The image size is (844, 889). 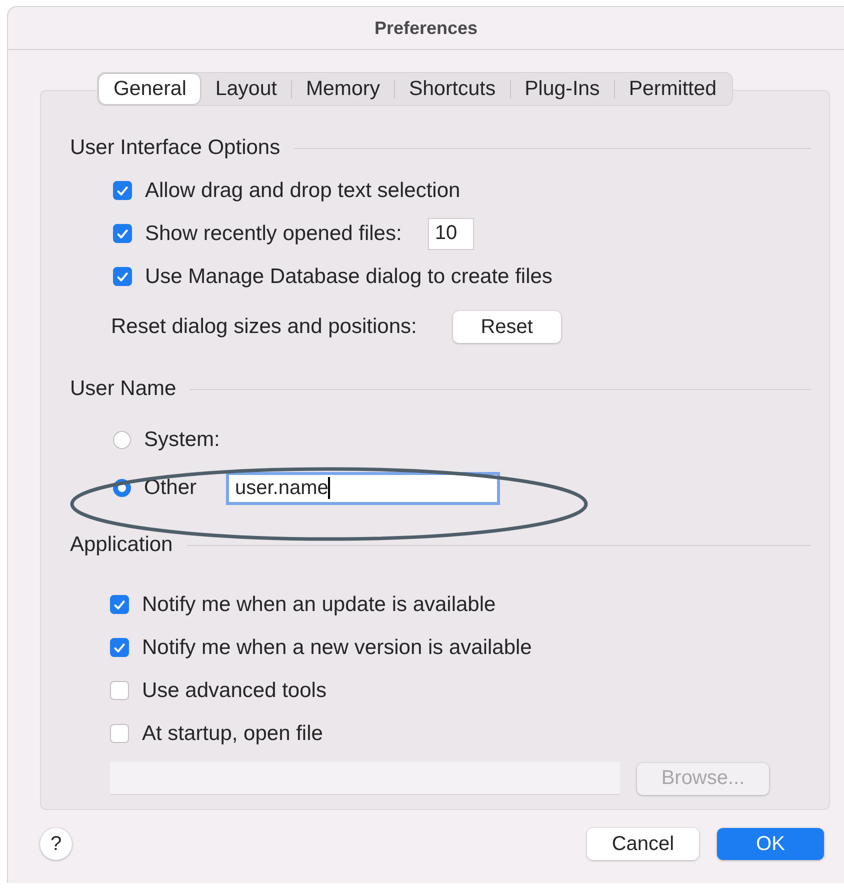 What do you see at coordinates (319, 604) in the screenshot?
I see `checkbox-label: Notify me when an update is available` at bounding box center [319, 604].